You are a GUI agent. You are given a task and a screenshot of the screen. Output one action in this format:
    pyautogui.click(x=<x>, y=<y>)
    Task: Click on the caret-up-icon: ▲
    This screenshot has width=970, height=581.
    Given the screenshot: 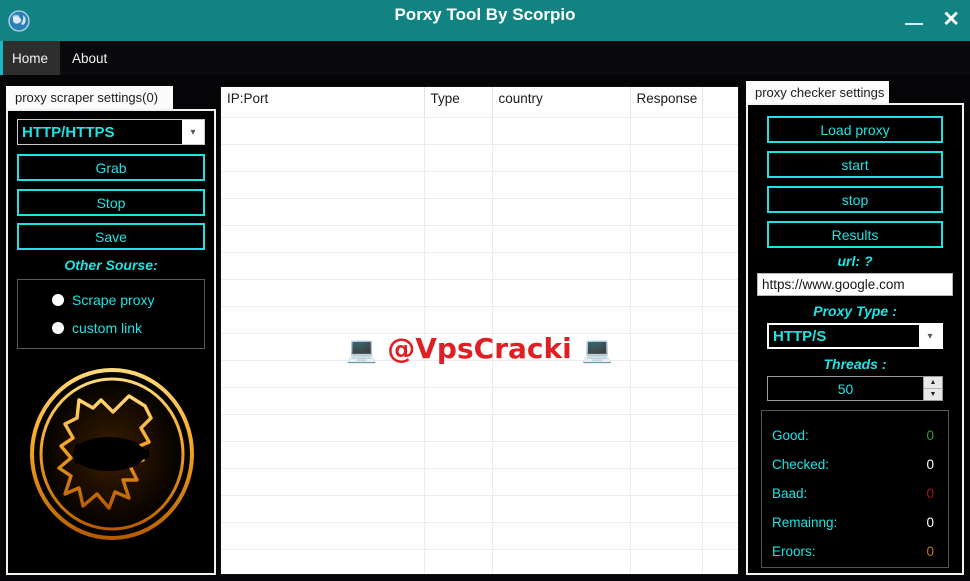 What is the action you would take?
    pyautogui.click(x=933, y=383)
    